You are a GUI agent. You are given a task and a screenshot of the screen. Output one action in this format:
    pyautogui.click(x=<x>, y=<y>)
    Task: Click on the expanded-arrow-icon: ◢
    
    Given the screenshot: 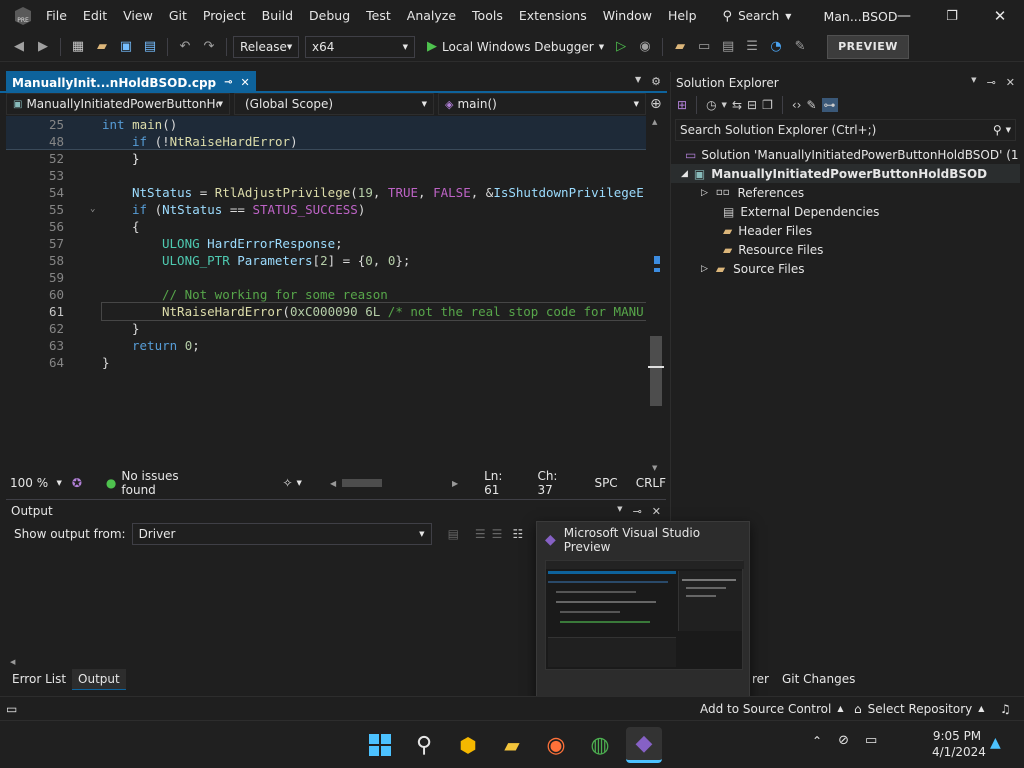 What is the action you would take?
    pyautogui.click(x=684, y=174)
    